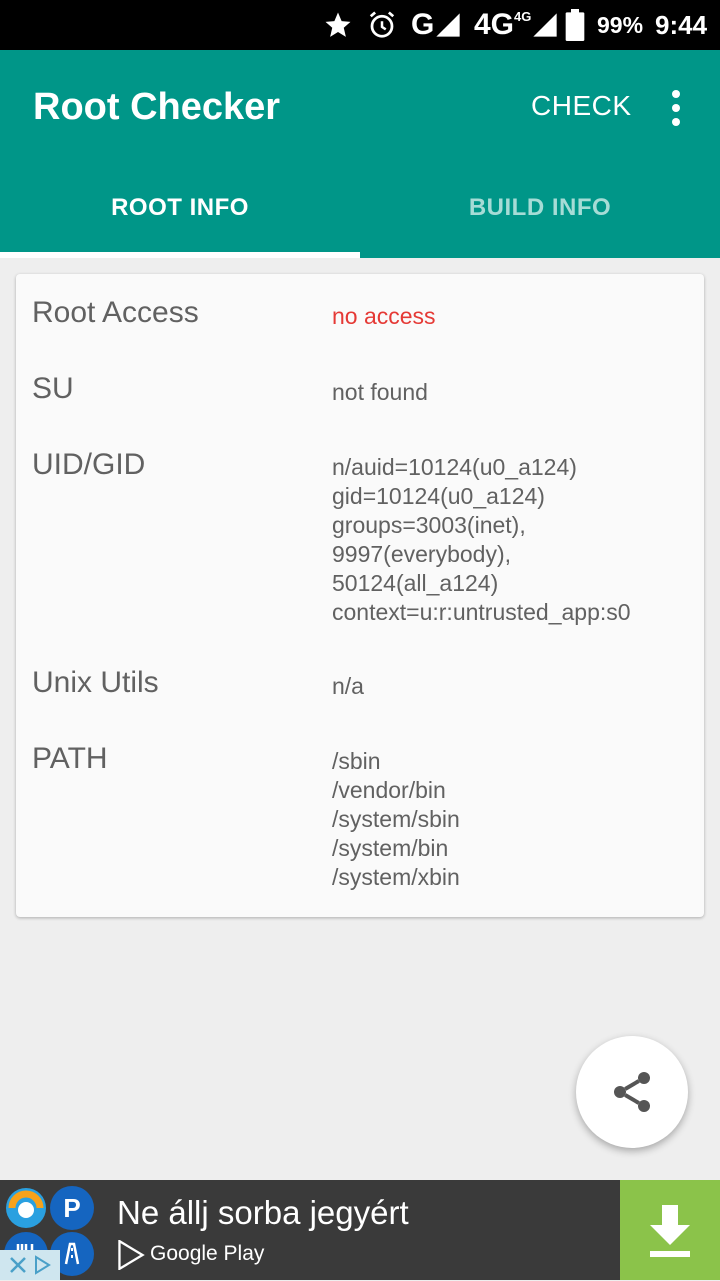  I want to click on more-vert-icon, so click(676, 108).